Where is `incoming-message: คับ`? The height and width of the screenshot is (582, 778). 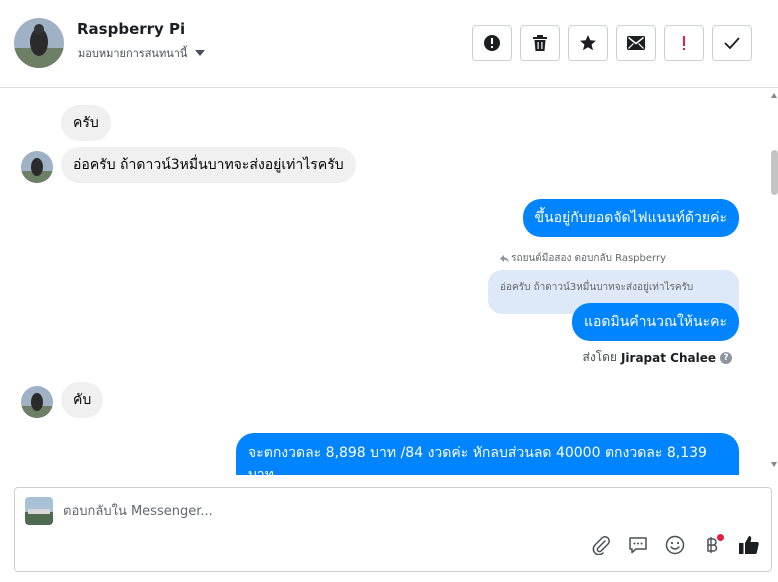 incoming-message: คับ is located at coordinates (82, 400).